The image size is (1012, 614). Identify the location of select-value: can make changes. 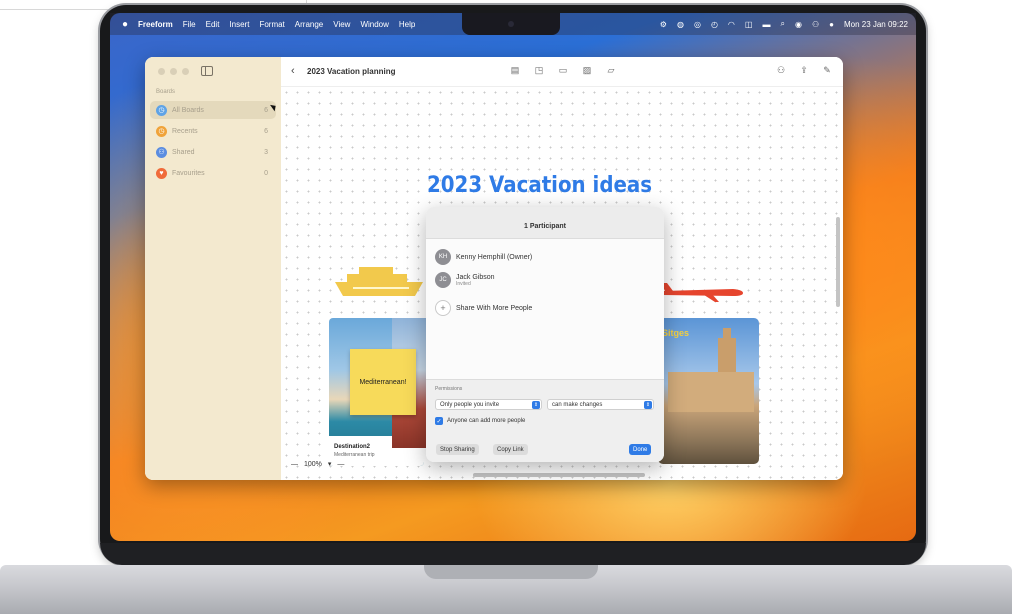
(577, 404).